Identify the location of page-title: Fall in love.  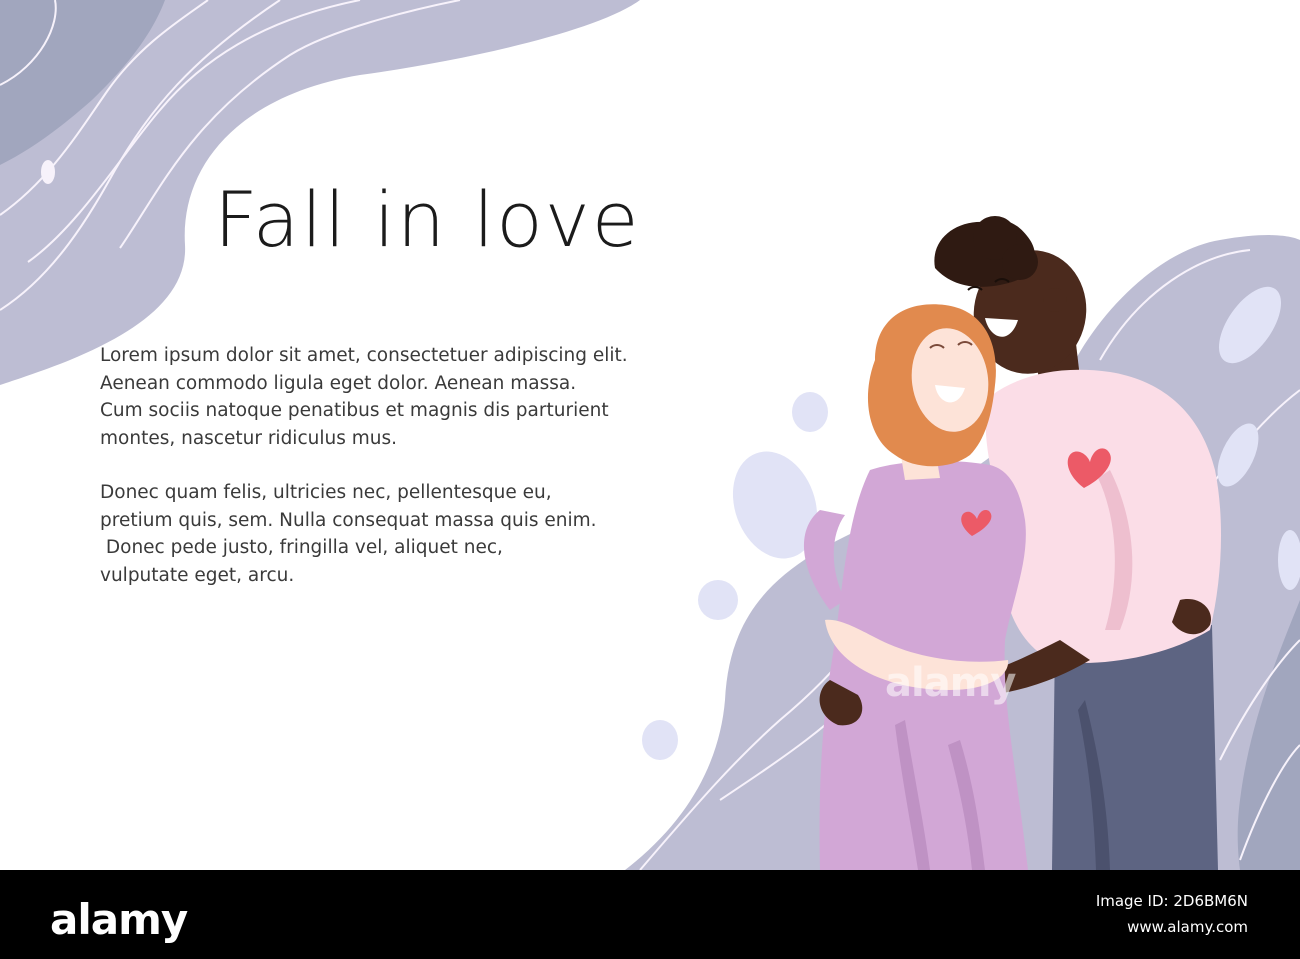
(427, 219).